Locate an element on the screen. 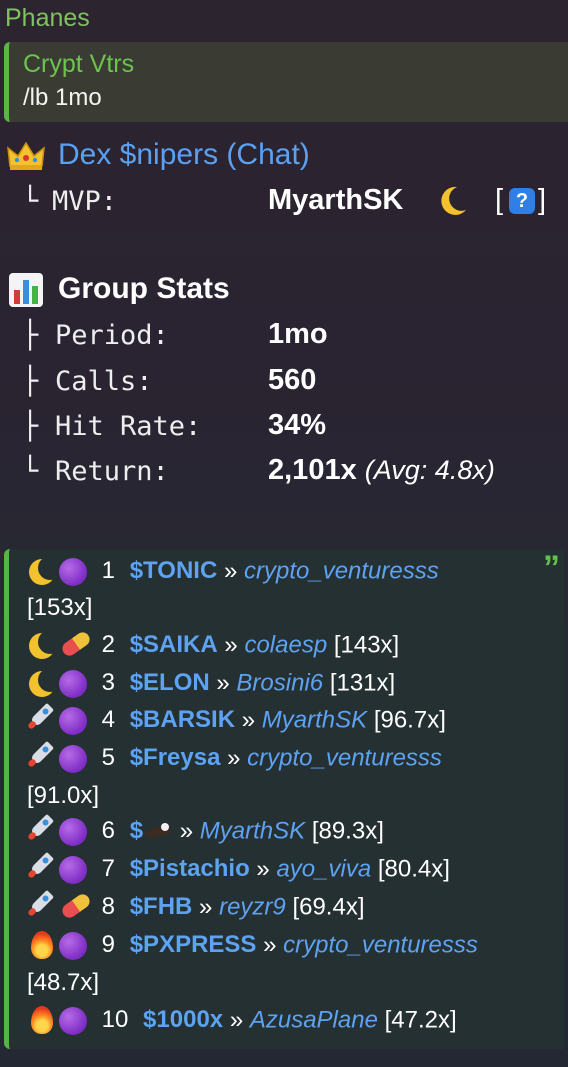  stat-label-return: Return: is located at coordinates (112, 471).